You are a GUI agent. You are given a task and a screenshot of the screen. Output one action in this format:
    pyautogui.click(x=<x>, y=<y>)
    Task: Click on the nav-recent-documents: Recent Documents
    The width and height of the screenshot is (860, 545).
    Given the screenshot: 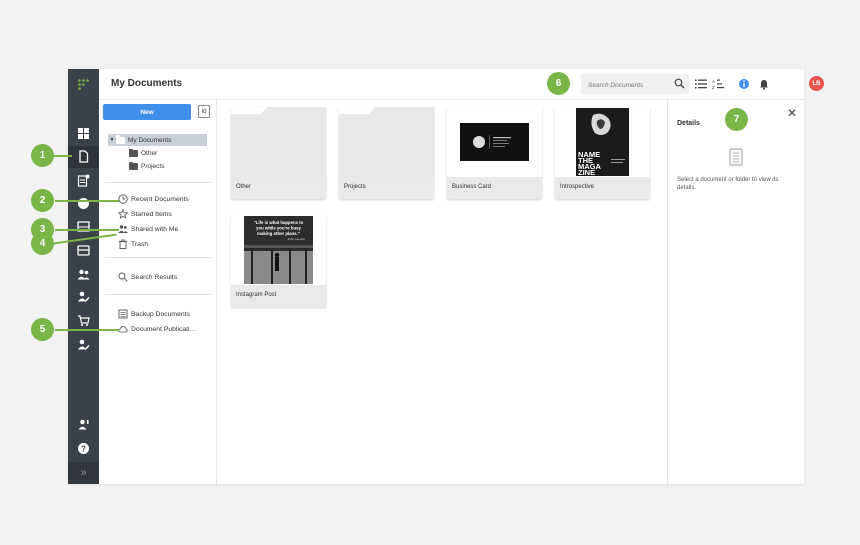 What is the action you would take?
    pyautogui.click(x=153, y=199)
    